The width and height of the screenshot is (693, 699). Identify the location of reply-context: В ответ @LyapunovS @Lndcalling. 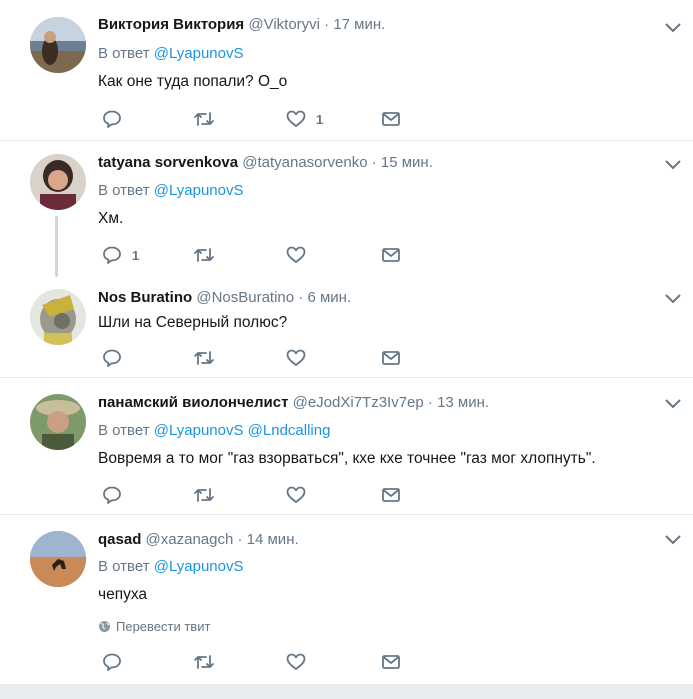
(214, 430).